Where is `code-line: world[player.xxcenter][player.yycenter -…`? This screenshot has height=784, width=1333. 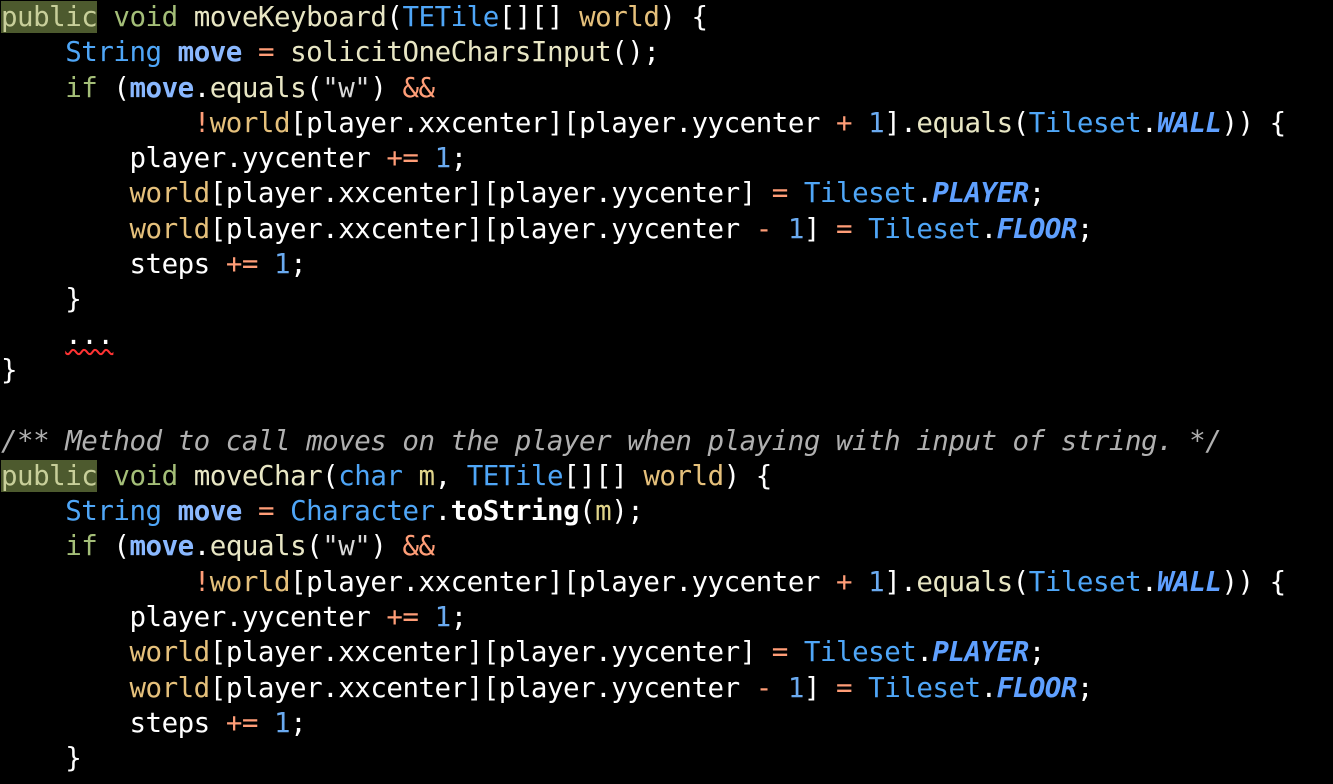
code-line: world[player.xxcenter][player.yycenter -… is located at coordinates (666, 229).